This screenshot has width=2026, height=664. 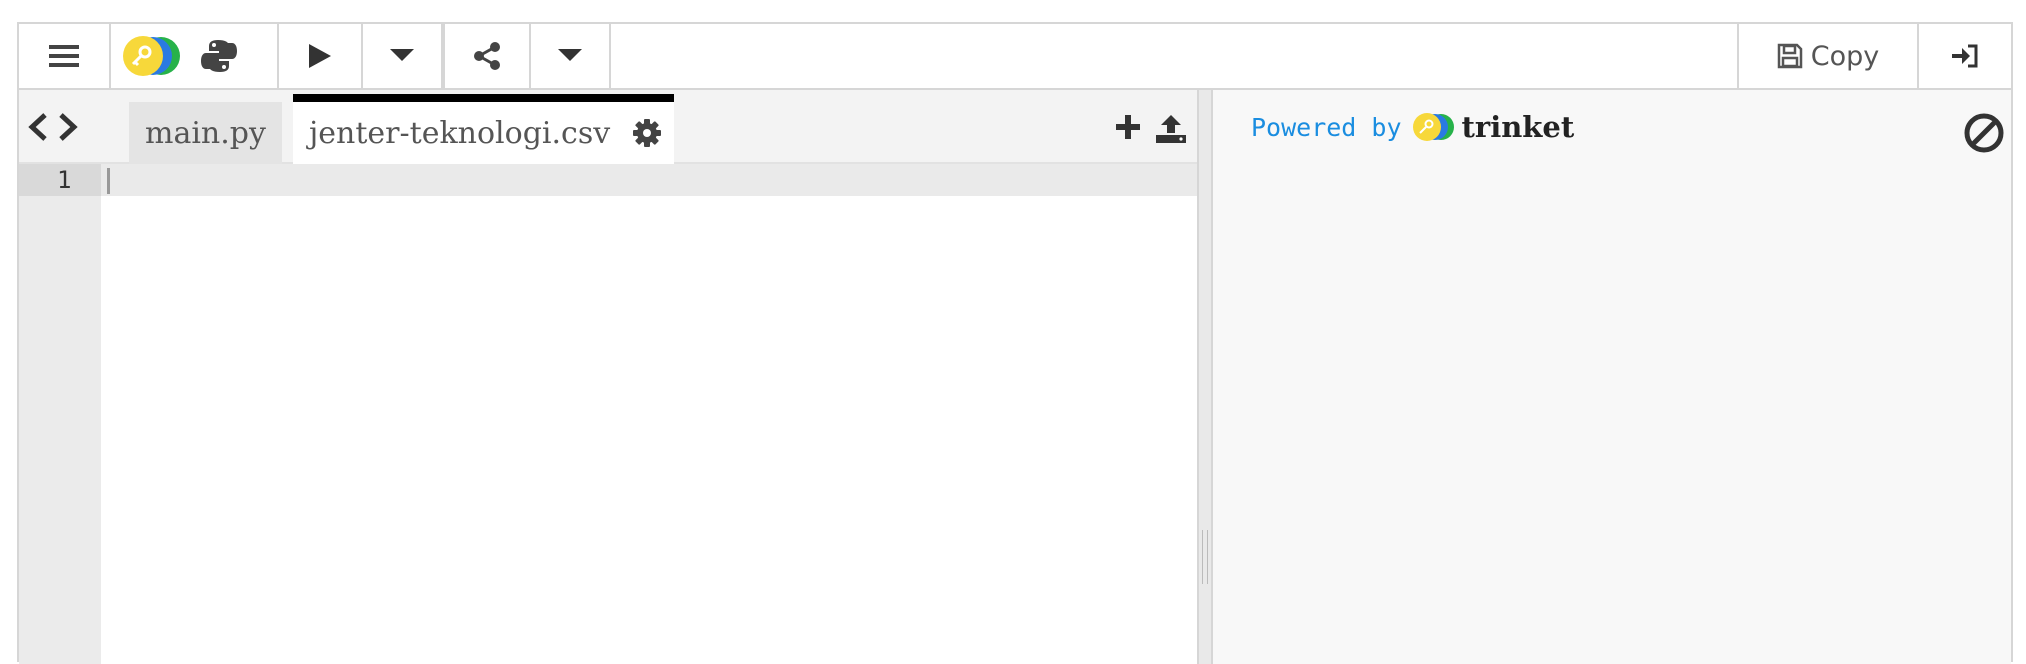 What do you see at coordinates (1128, 127) in the screenshot?
I see `plus-icon` at bounding box center [1128, 127].